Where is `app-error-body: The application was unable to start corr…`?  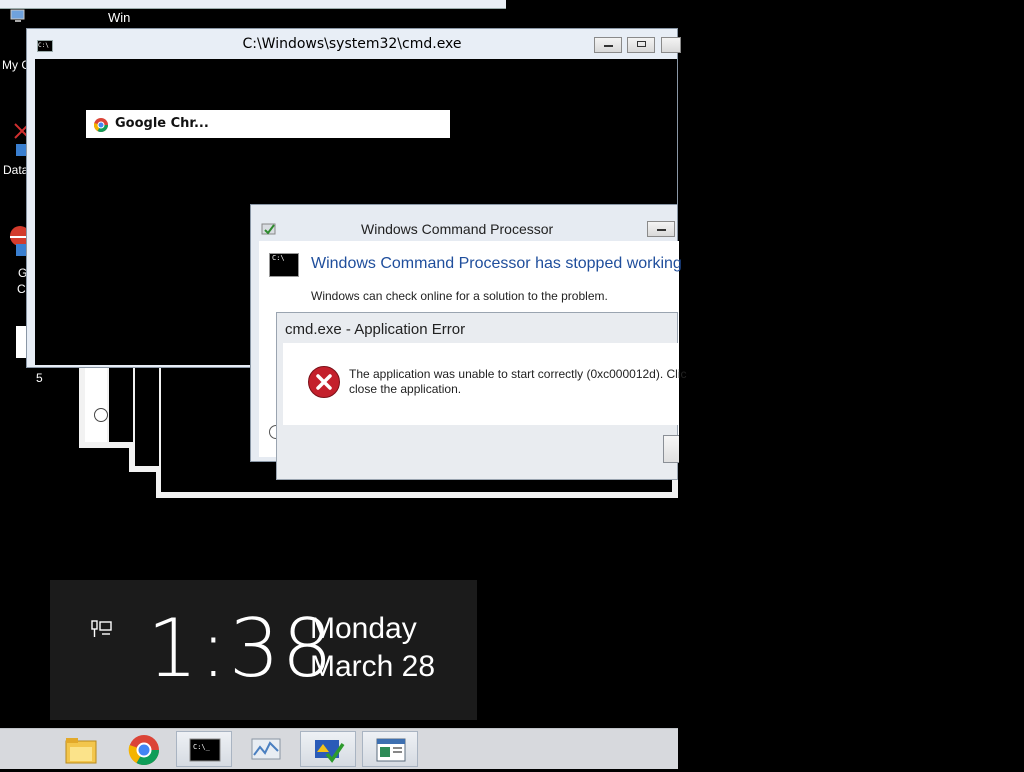 app-error-body: The application was unable to start corr… is located at coordinates (485, 384).